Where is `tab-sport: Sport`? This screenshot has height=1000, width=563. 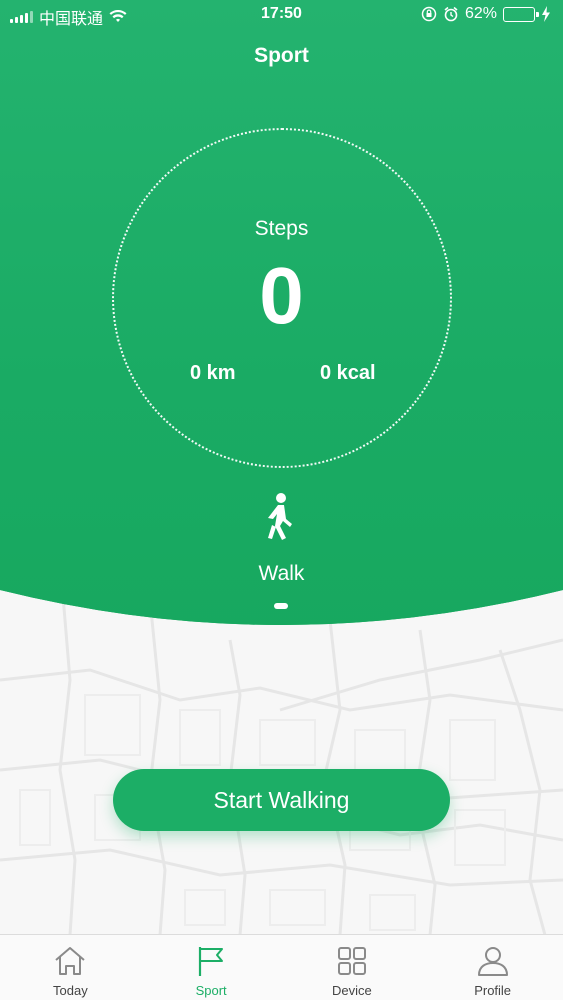
tab-sport: Sport is located at coordinates (211, 967).